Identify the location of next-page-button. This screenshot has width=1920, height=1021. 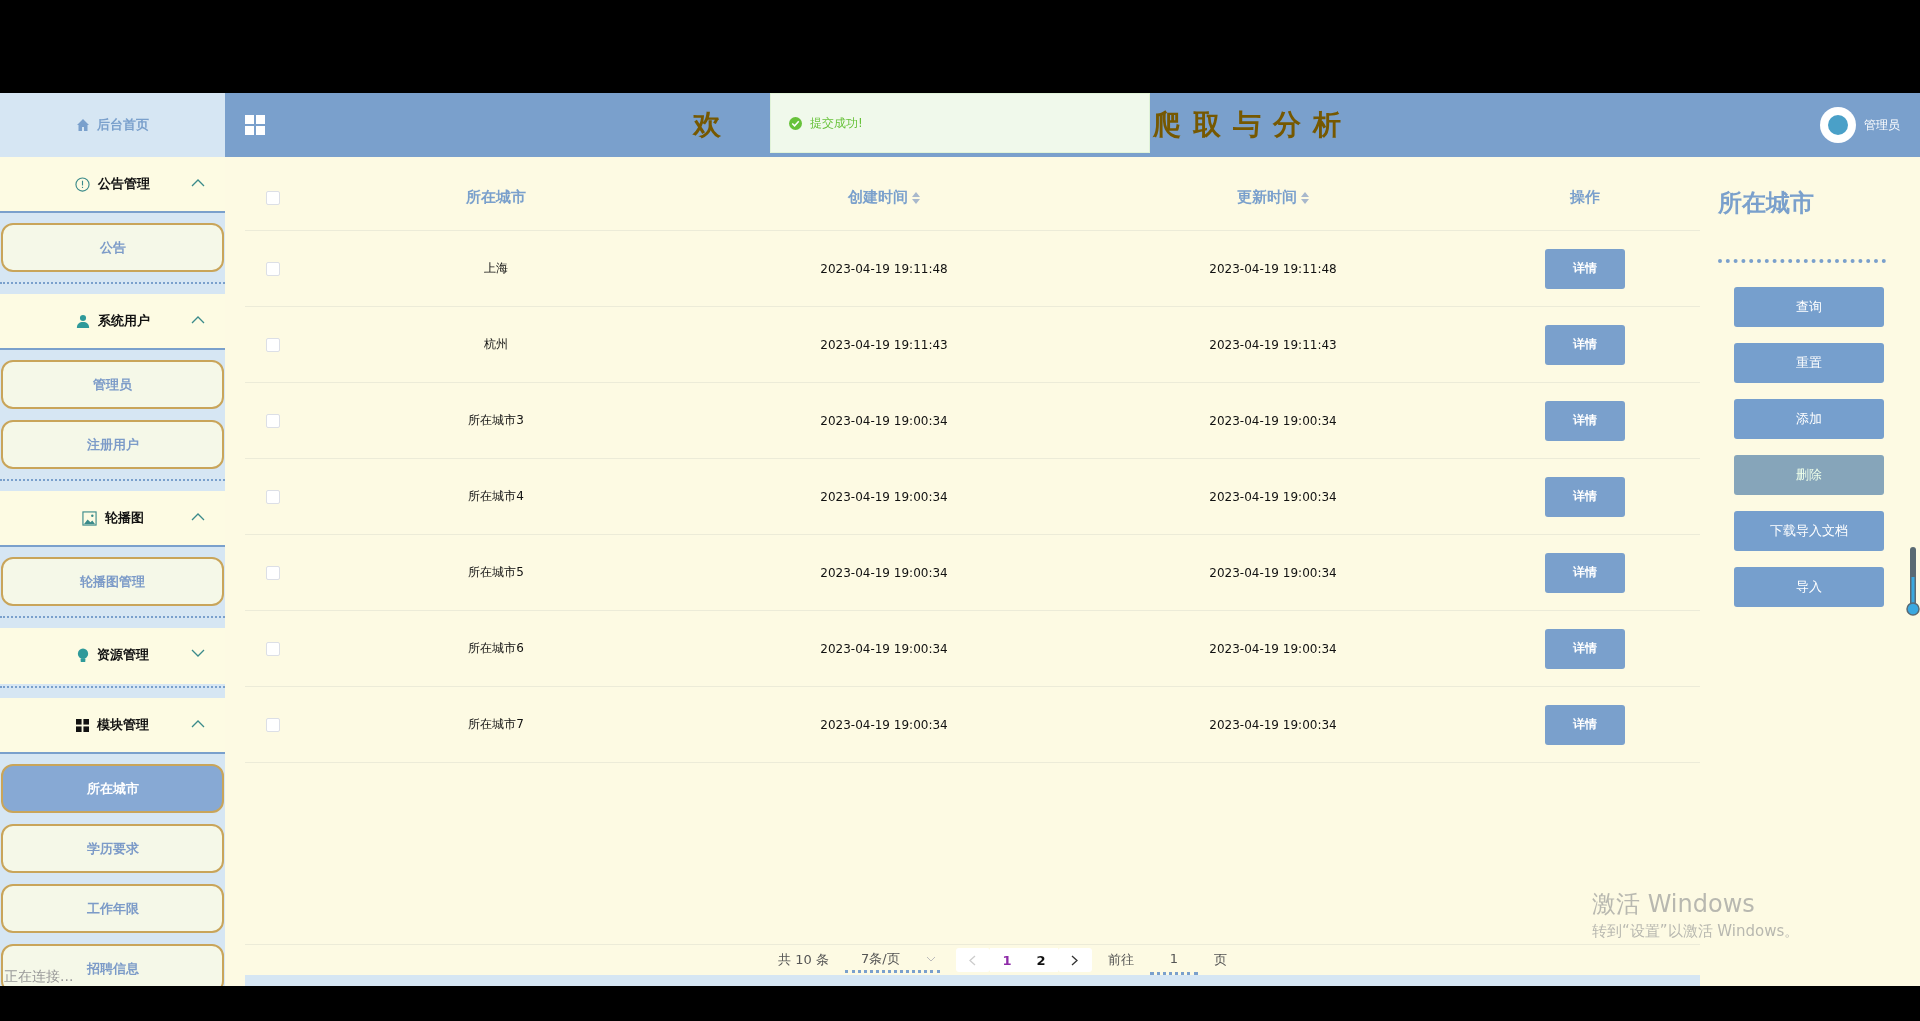
(1074, 960).